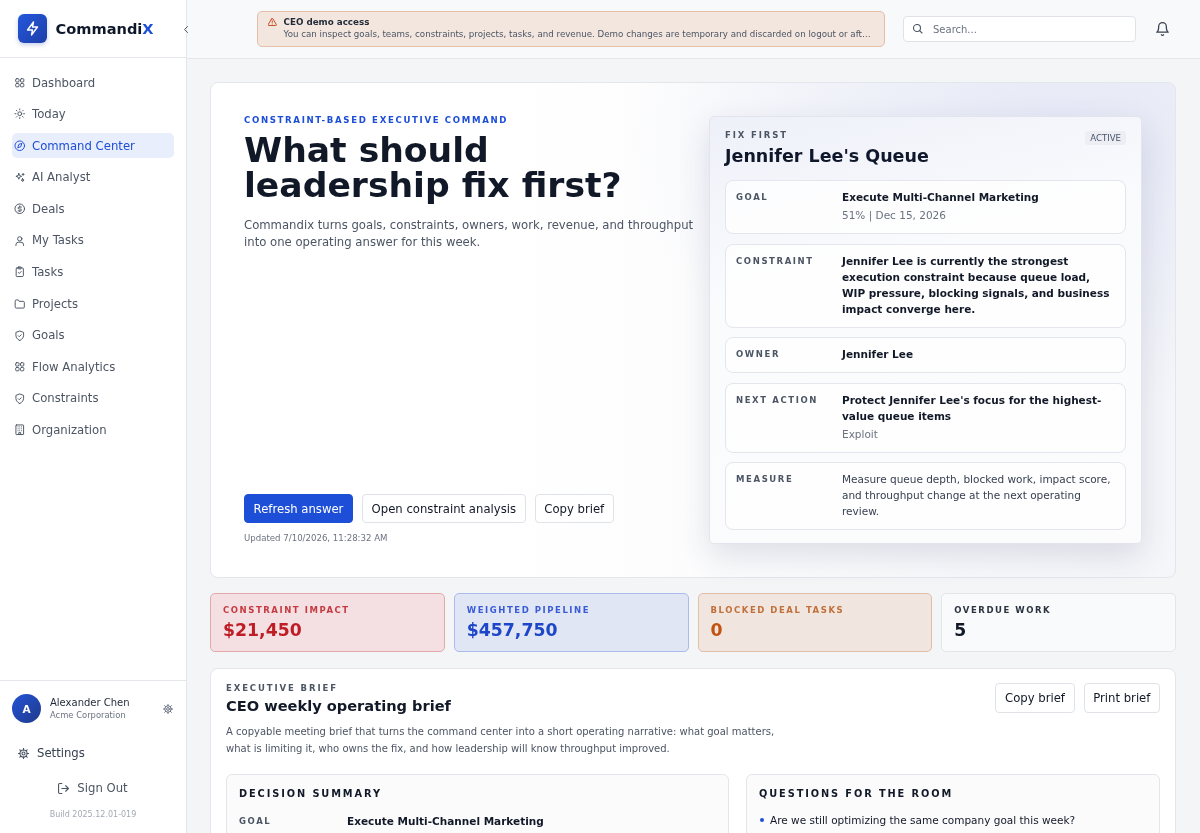 The image size is (1200, 833). I want to click on sun-icon, so click(20, 114).